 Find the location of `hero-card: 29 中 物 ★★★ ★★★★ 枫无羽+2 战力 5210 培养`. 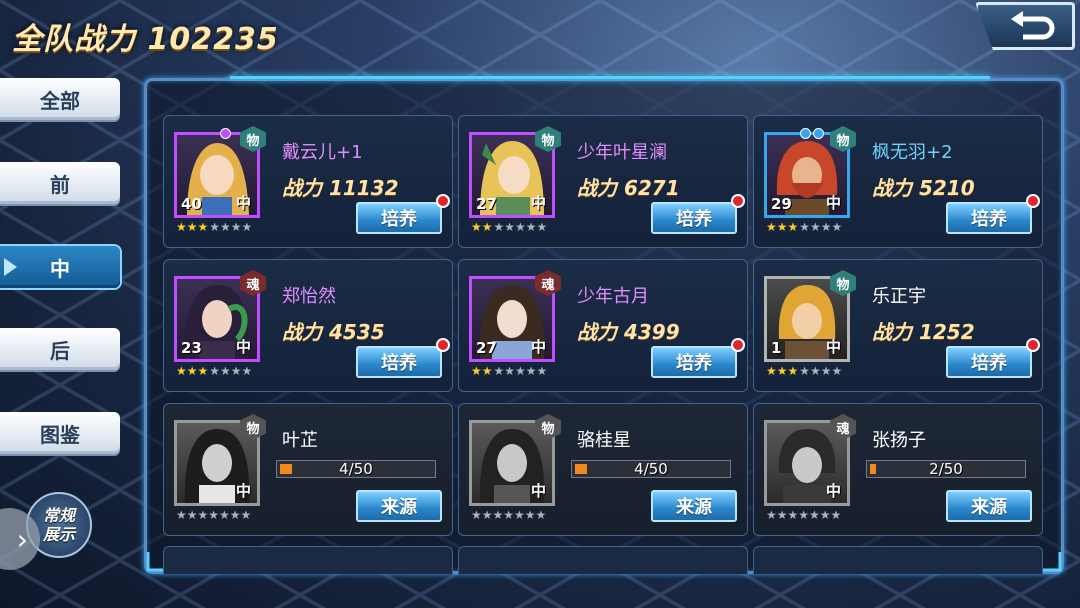

hero-card: 29 中 物 ★★★ ★★★★ 枫无羽+2 战力 5210 培养 is located at coordinates (898, 181).